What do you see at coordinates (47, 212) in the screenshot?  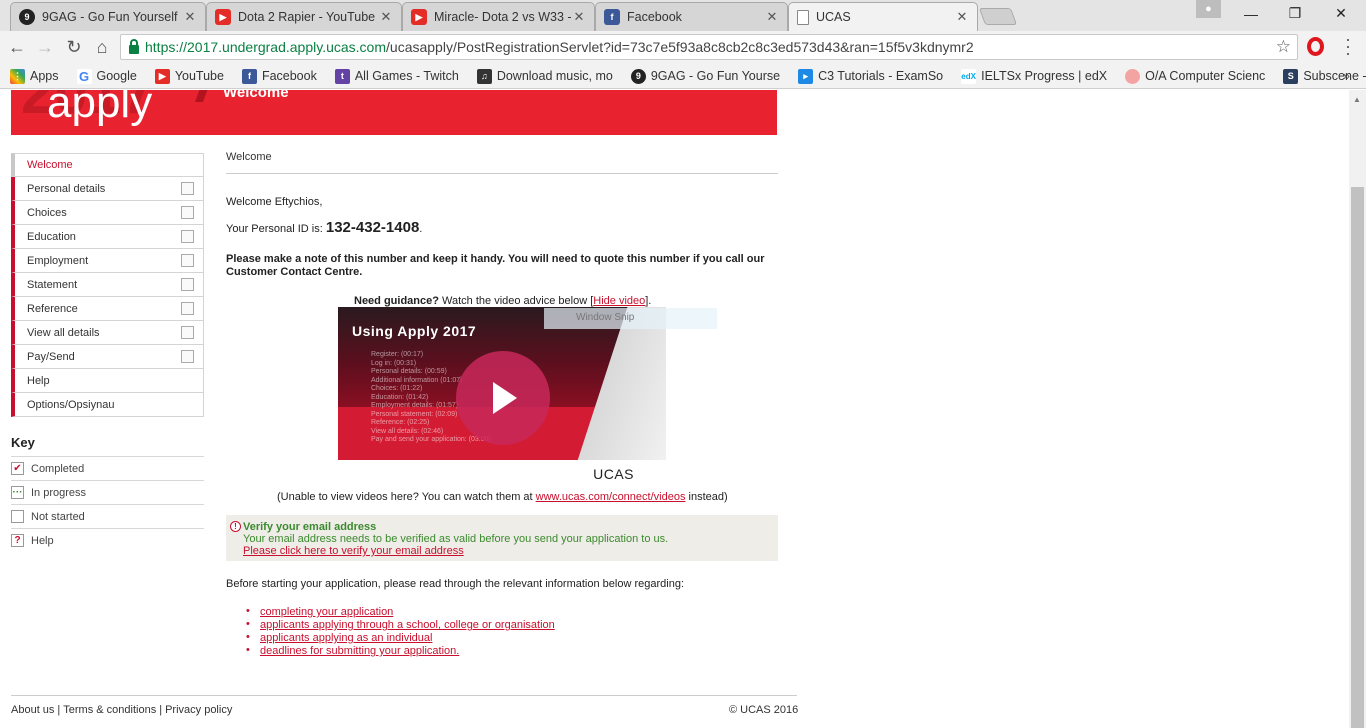 I see `sidenav-label: Choices` at bounding box center [47, 212].